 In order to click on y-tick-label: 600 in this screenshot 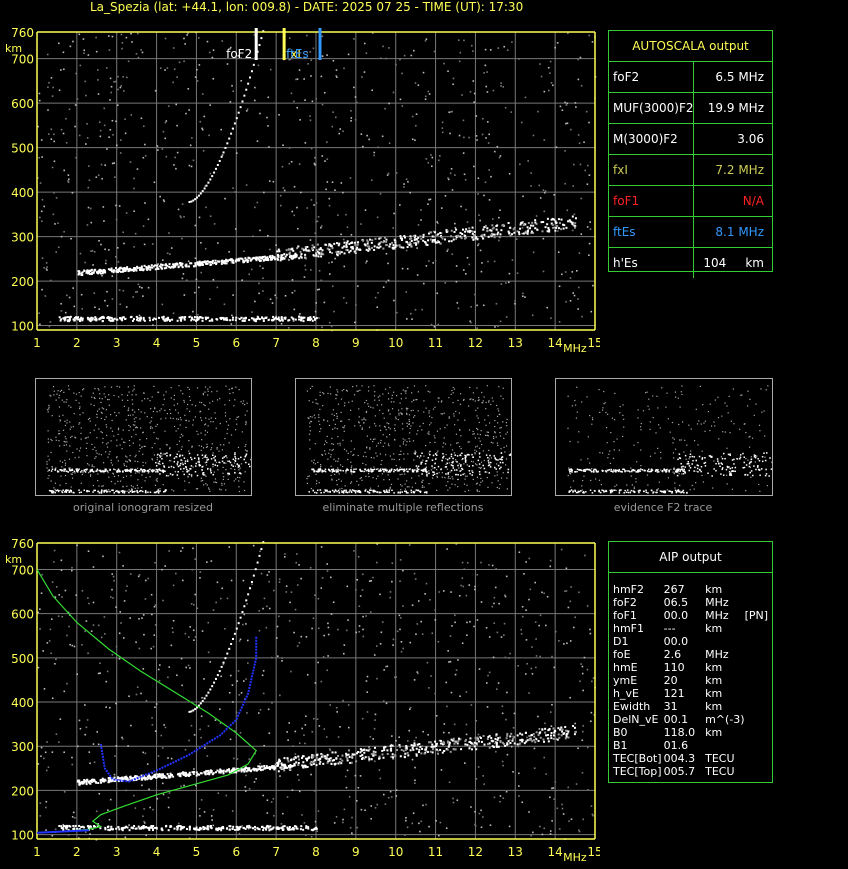, I will do `click(22, 104)`.